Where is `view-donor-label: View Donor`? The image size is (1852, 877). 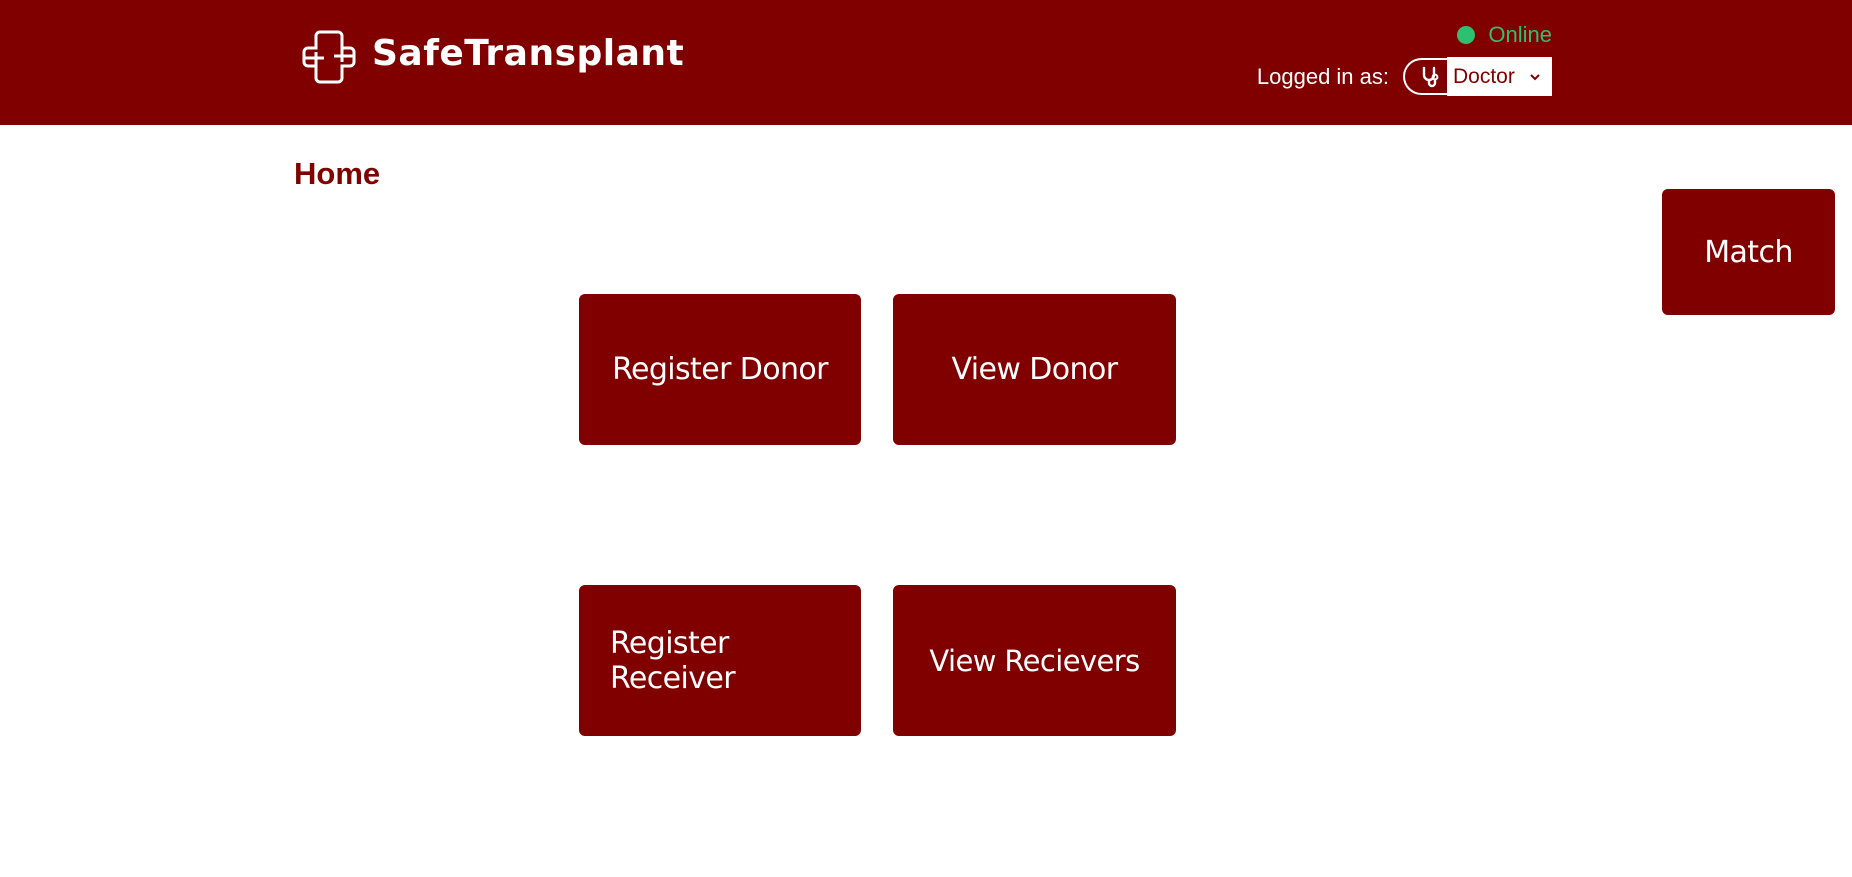 view-donor-label: View Donor is located at coordinates (1034, 369).